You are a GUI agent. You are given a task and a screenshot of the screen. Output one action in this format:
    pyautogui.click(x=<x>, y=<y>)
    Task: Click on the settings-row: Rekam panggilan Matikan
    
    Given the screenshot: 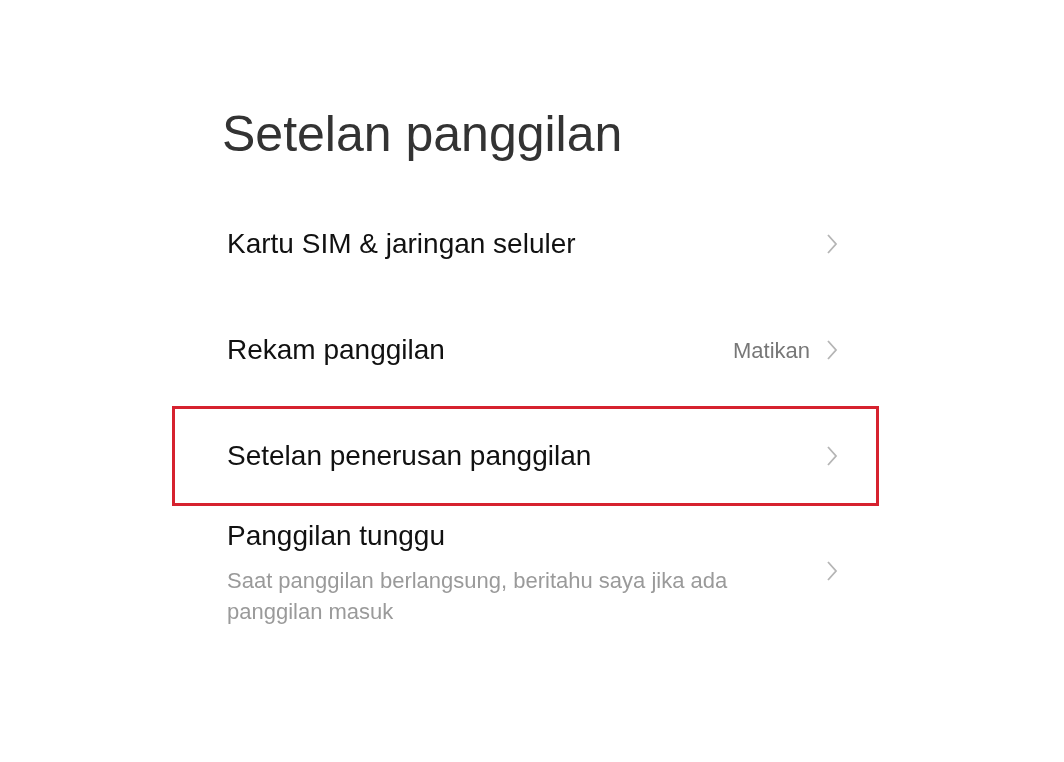 What is the action you would take?
    pyautogui.click(x=525, y=350)
    